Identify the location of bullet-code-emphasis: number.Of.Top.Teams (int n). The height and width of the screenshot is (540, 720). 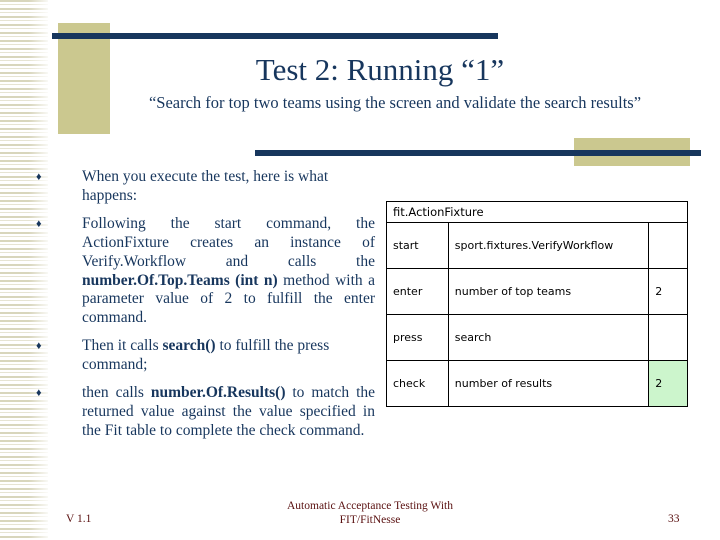
(180, 280).